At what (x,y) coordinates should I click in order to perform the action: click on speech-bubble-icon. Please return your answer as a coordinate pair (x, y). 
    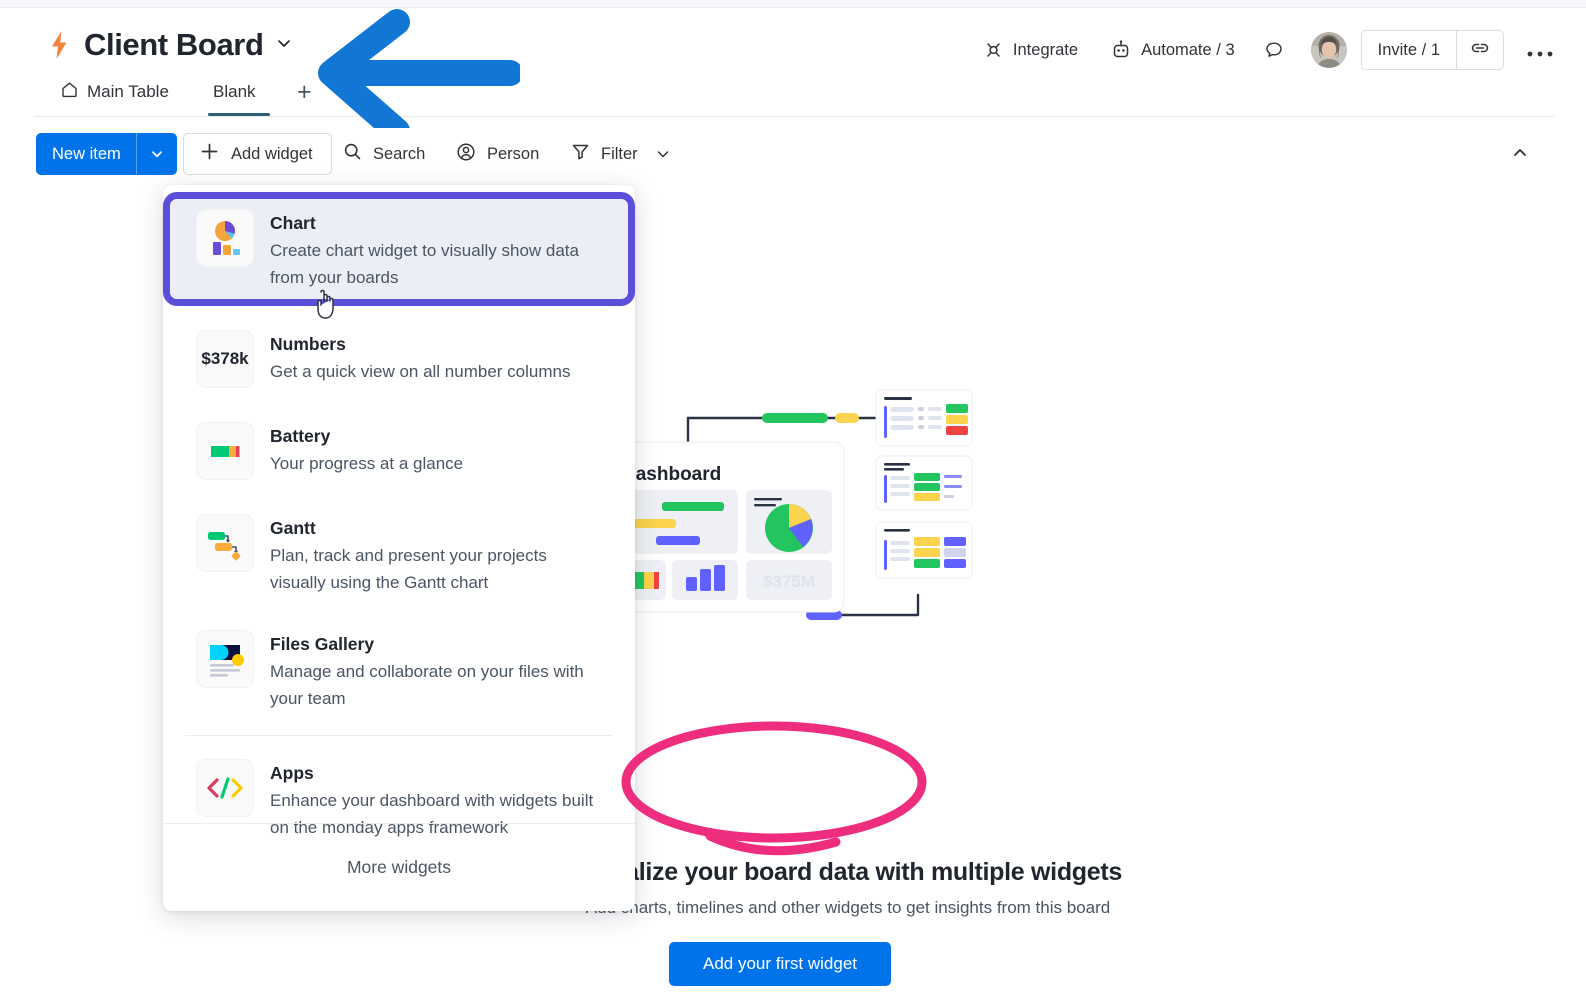
    Looking at the image, I should click on (1274, 50).